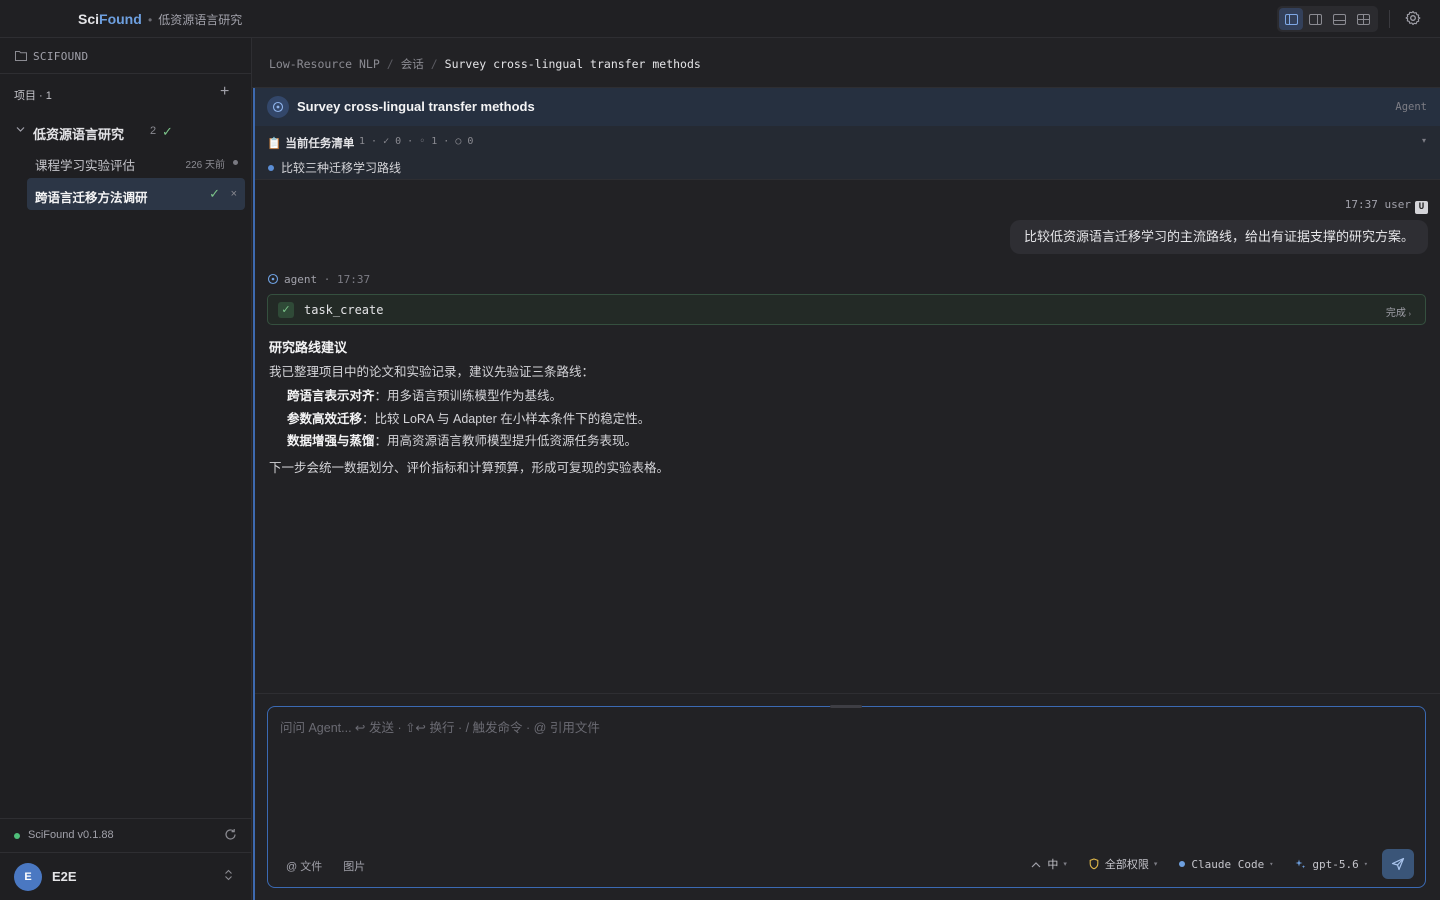 The height and width of the screenshot is (900, 1440). I want to click on version-label: SciFound v0.1.88, so click(71, 835).